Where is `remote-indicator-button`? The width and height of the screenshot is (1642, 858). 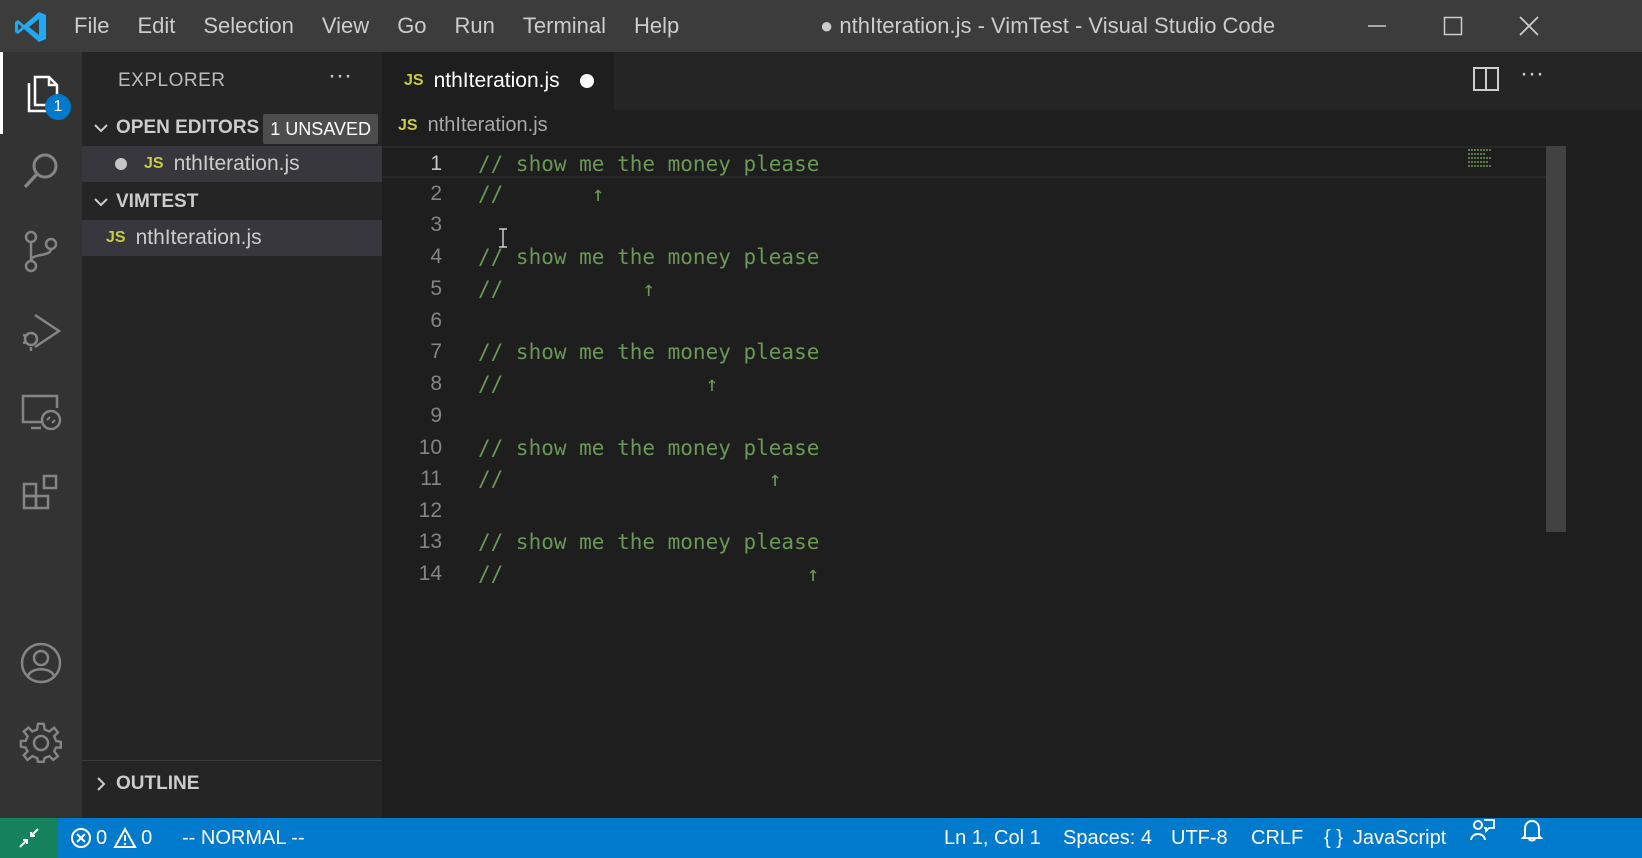
remote-indicator-button is located at coordinates (29, 838).